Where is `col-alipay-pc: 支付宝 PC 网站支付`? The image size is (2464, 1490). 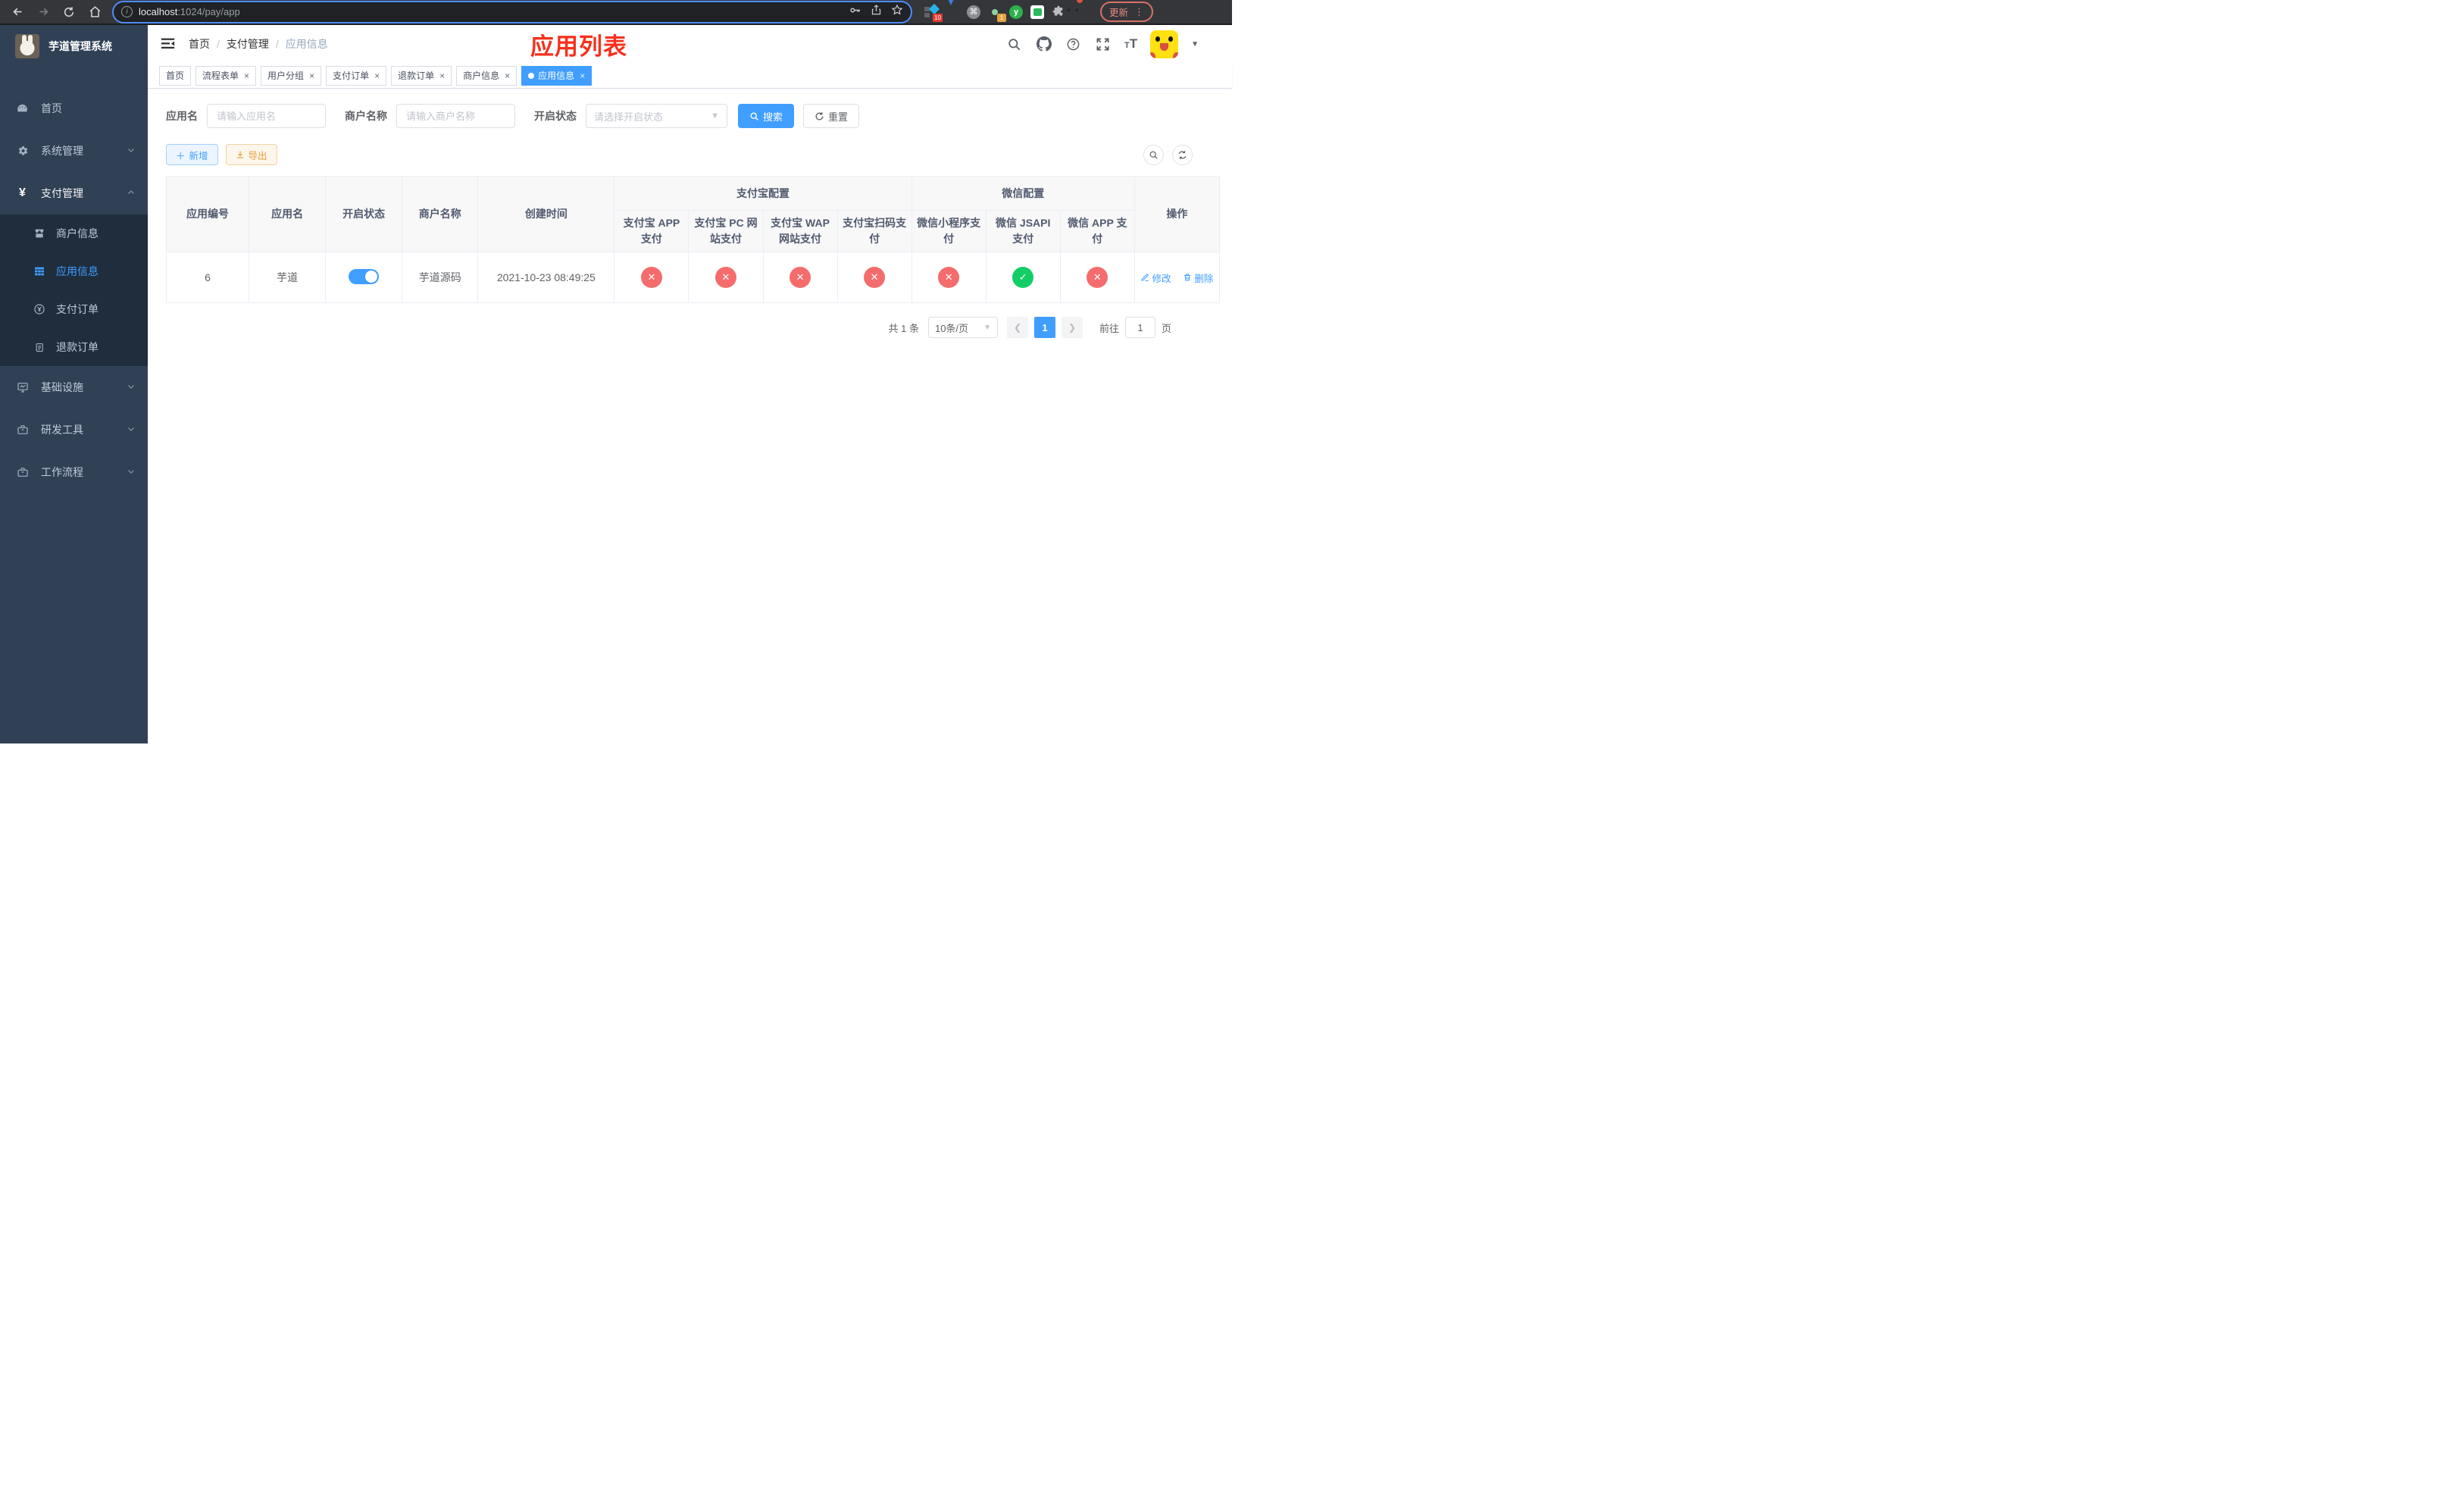 col-alipay-pc: 支付宝 PC 网站支付 is located at coordinates (726, 231).